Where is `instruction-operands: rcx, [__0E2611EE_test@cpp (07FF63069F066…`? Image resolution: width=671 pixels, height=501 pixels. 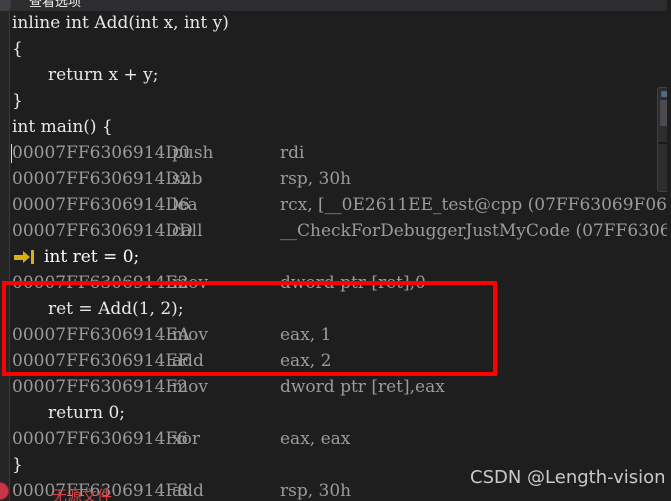 instruction-operands: rcx, [__0E2611EE_test@cpp (07FF63069F066… is located at coordinates (475, 205).